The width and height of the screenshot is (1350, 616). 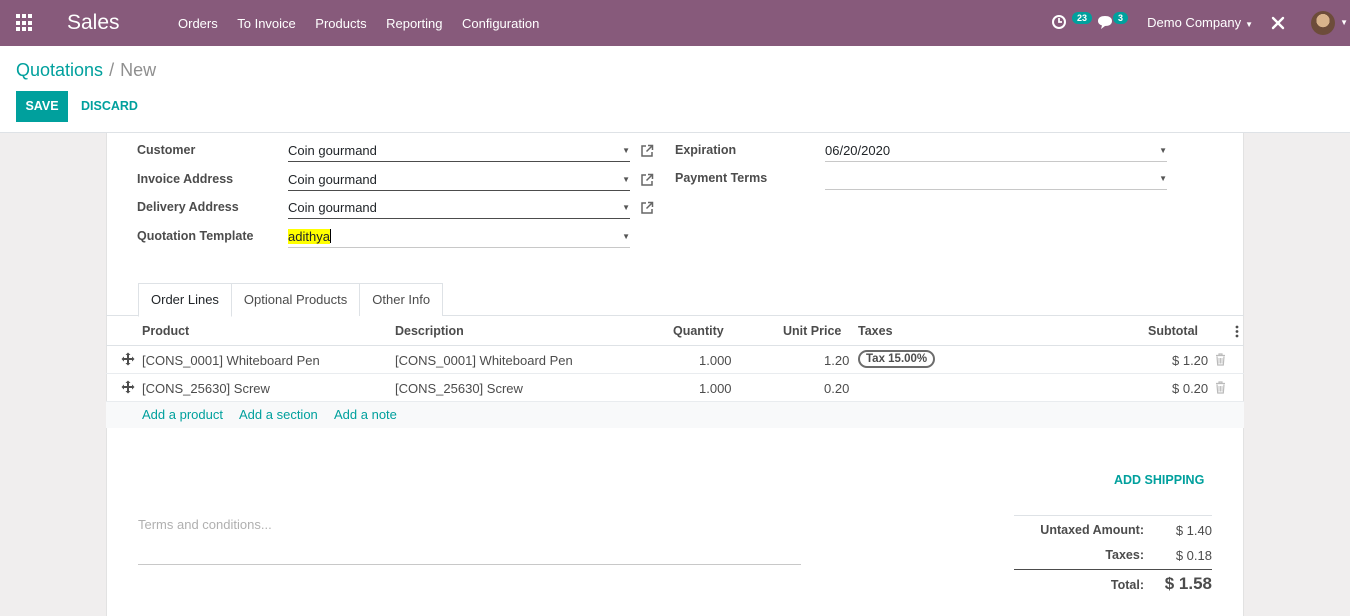 What do you see at coordinates (340, 23) in the screenshot?
I see `menu-products: Products` at bounding box center [340, 23].